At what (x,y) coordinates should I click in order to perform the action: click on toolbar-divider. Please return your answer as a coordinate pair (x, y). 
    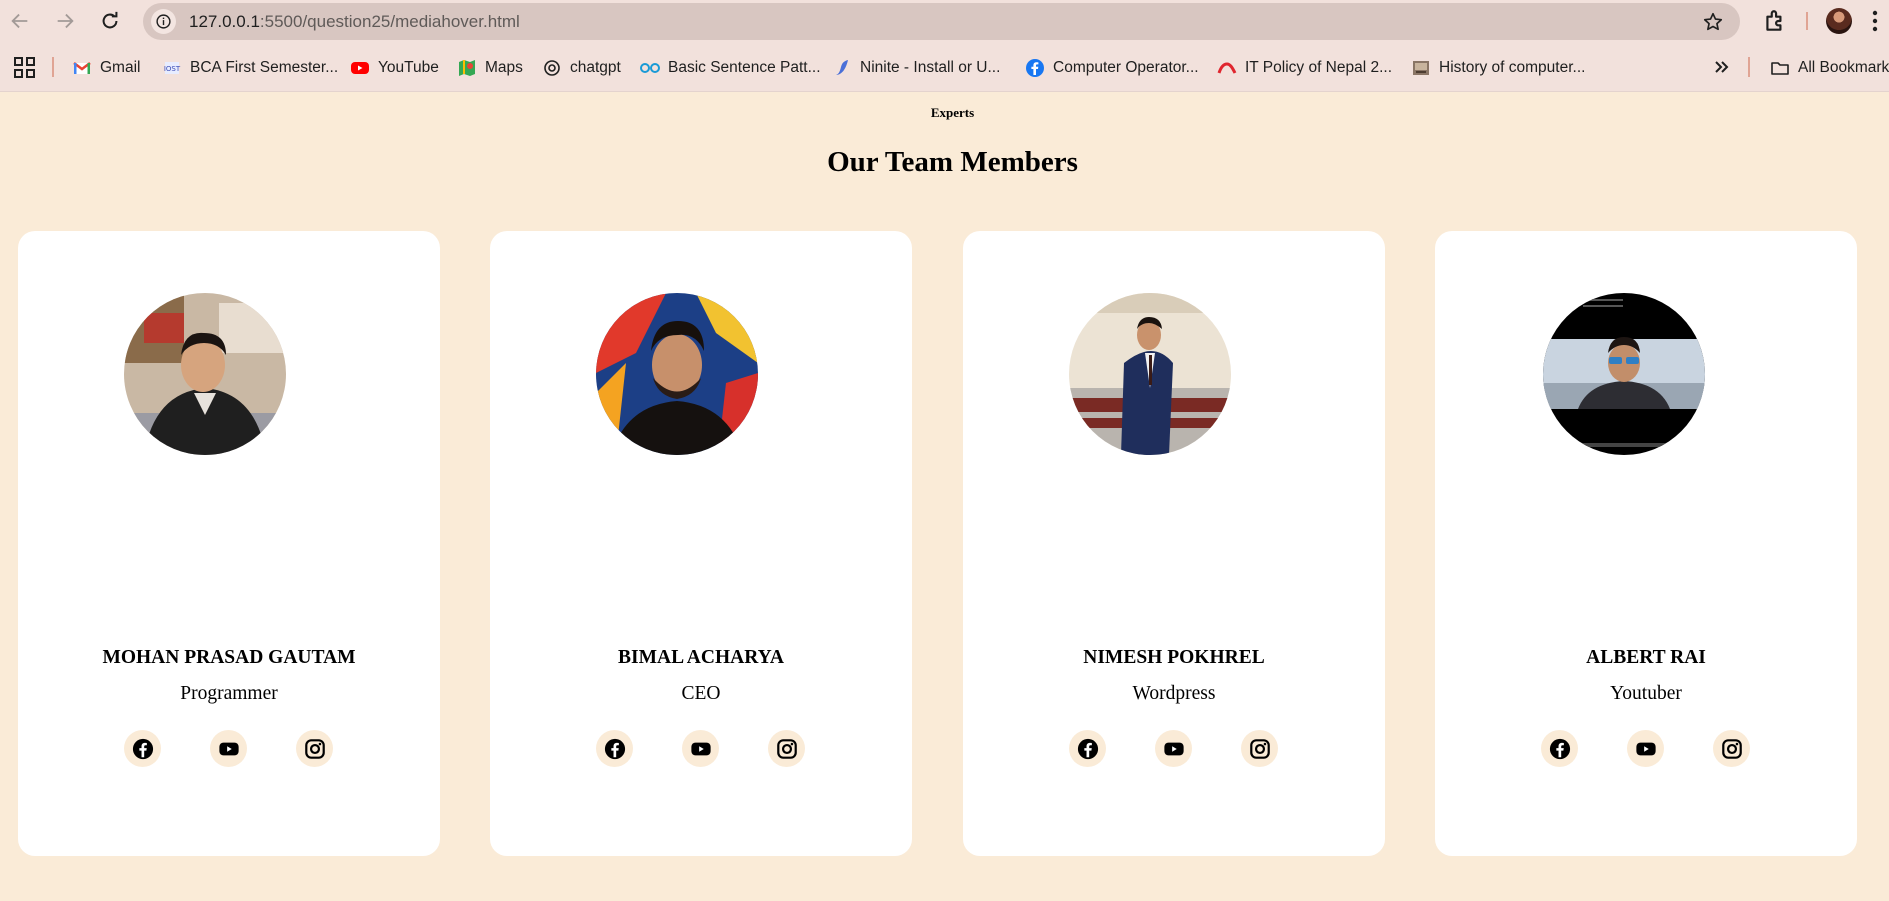
    Looking at the image, I should click on (1807, 21).